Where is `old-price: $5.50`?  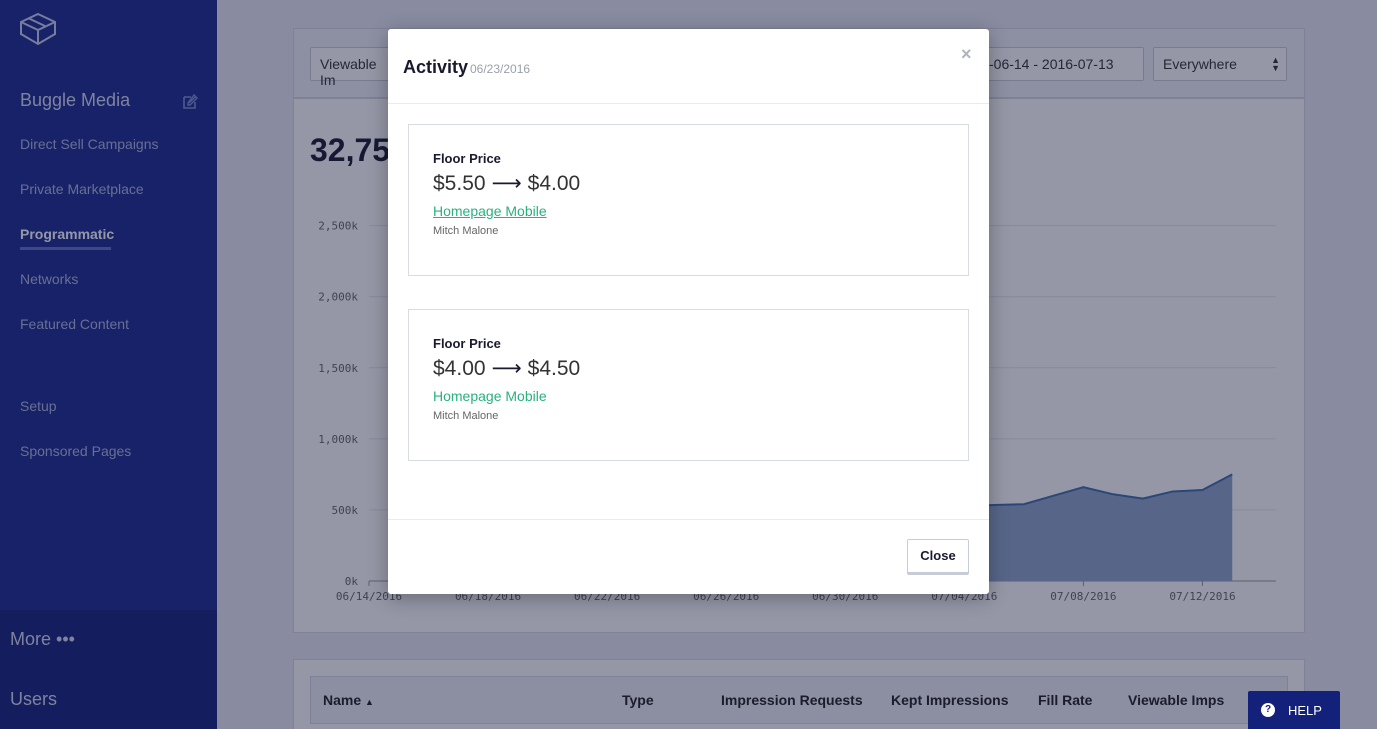
old-price: $5.50 is located at coordinates (459, 183).